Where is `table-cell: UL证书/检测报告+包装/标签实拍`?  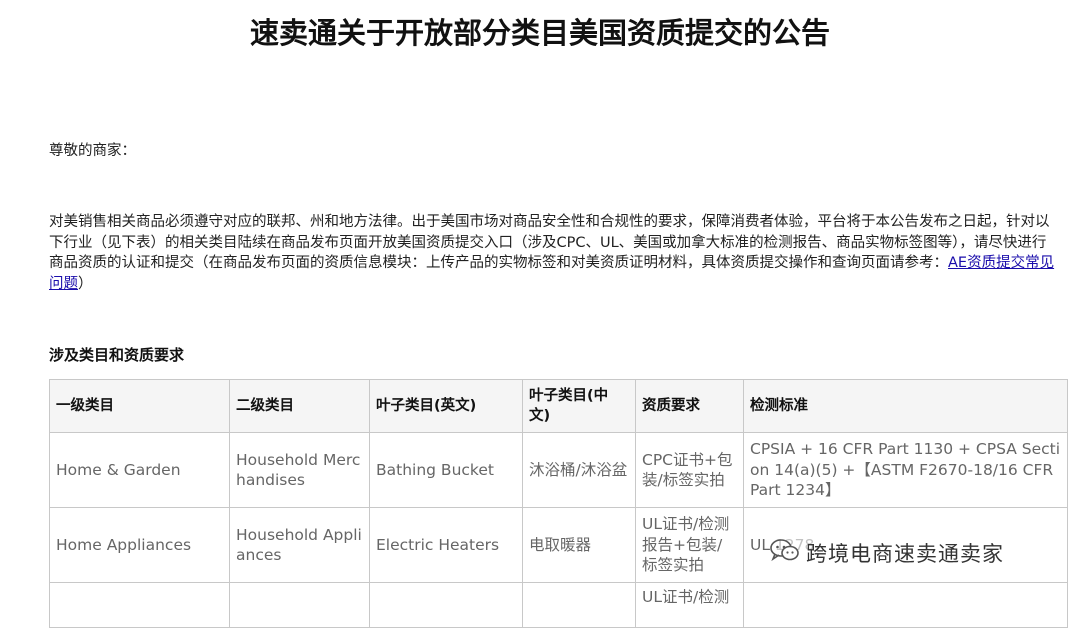
table-cell: UL证书/检测报告+包装/标签实拍 is located at coordinates (689, 545).